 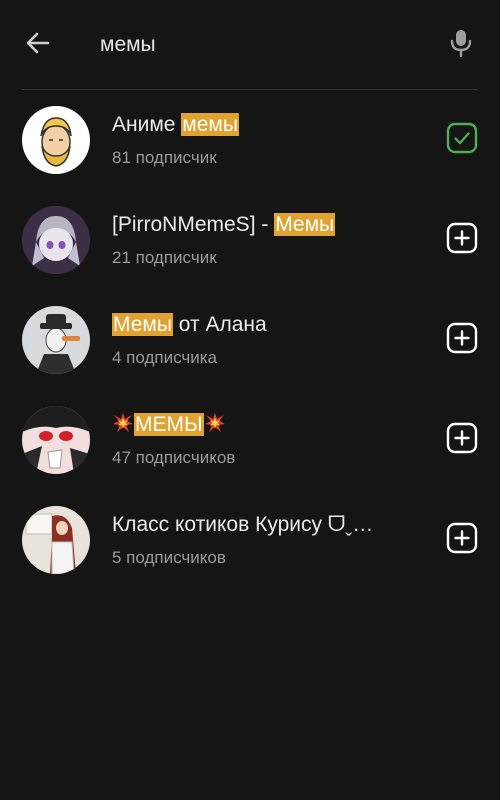 I want to click on subscriber-count: 21 подписчик, so click(x=164, y=257).